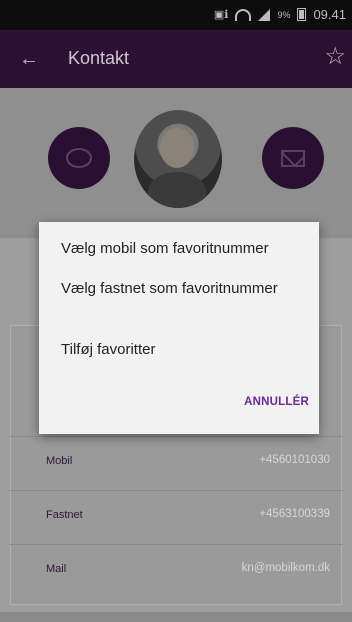 This screenshot has width=352, height=622. What do you see at coordinates (221, 15) in the screenshot?
I see `mute-icon: ▣ℹ` at bounding box center [221, 15].